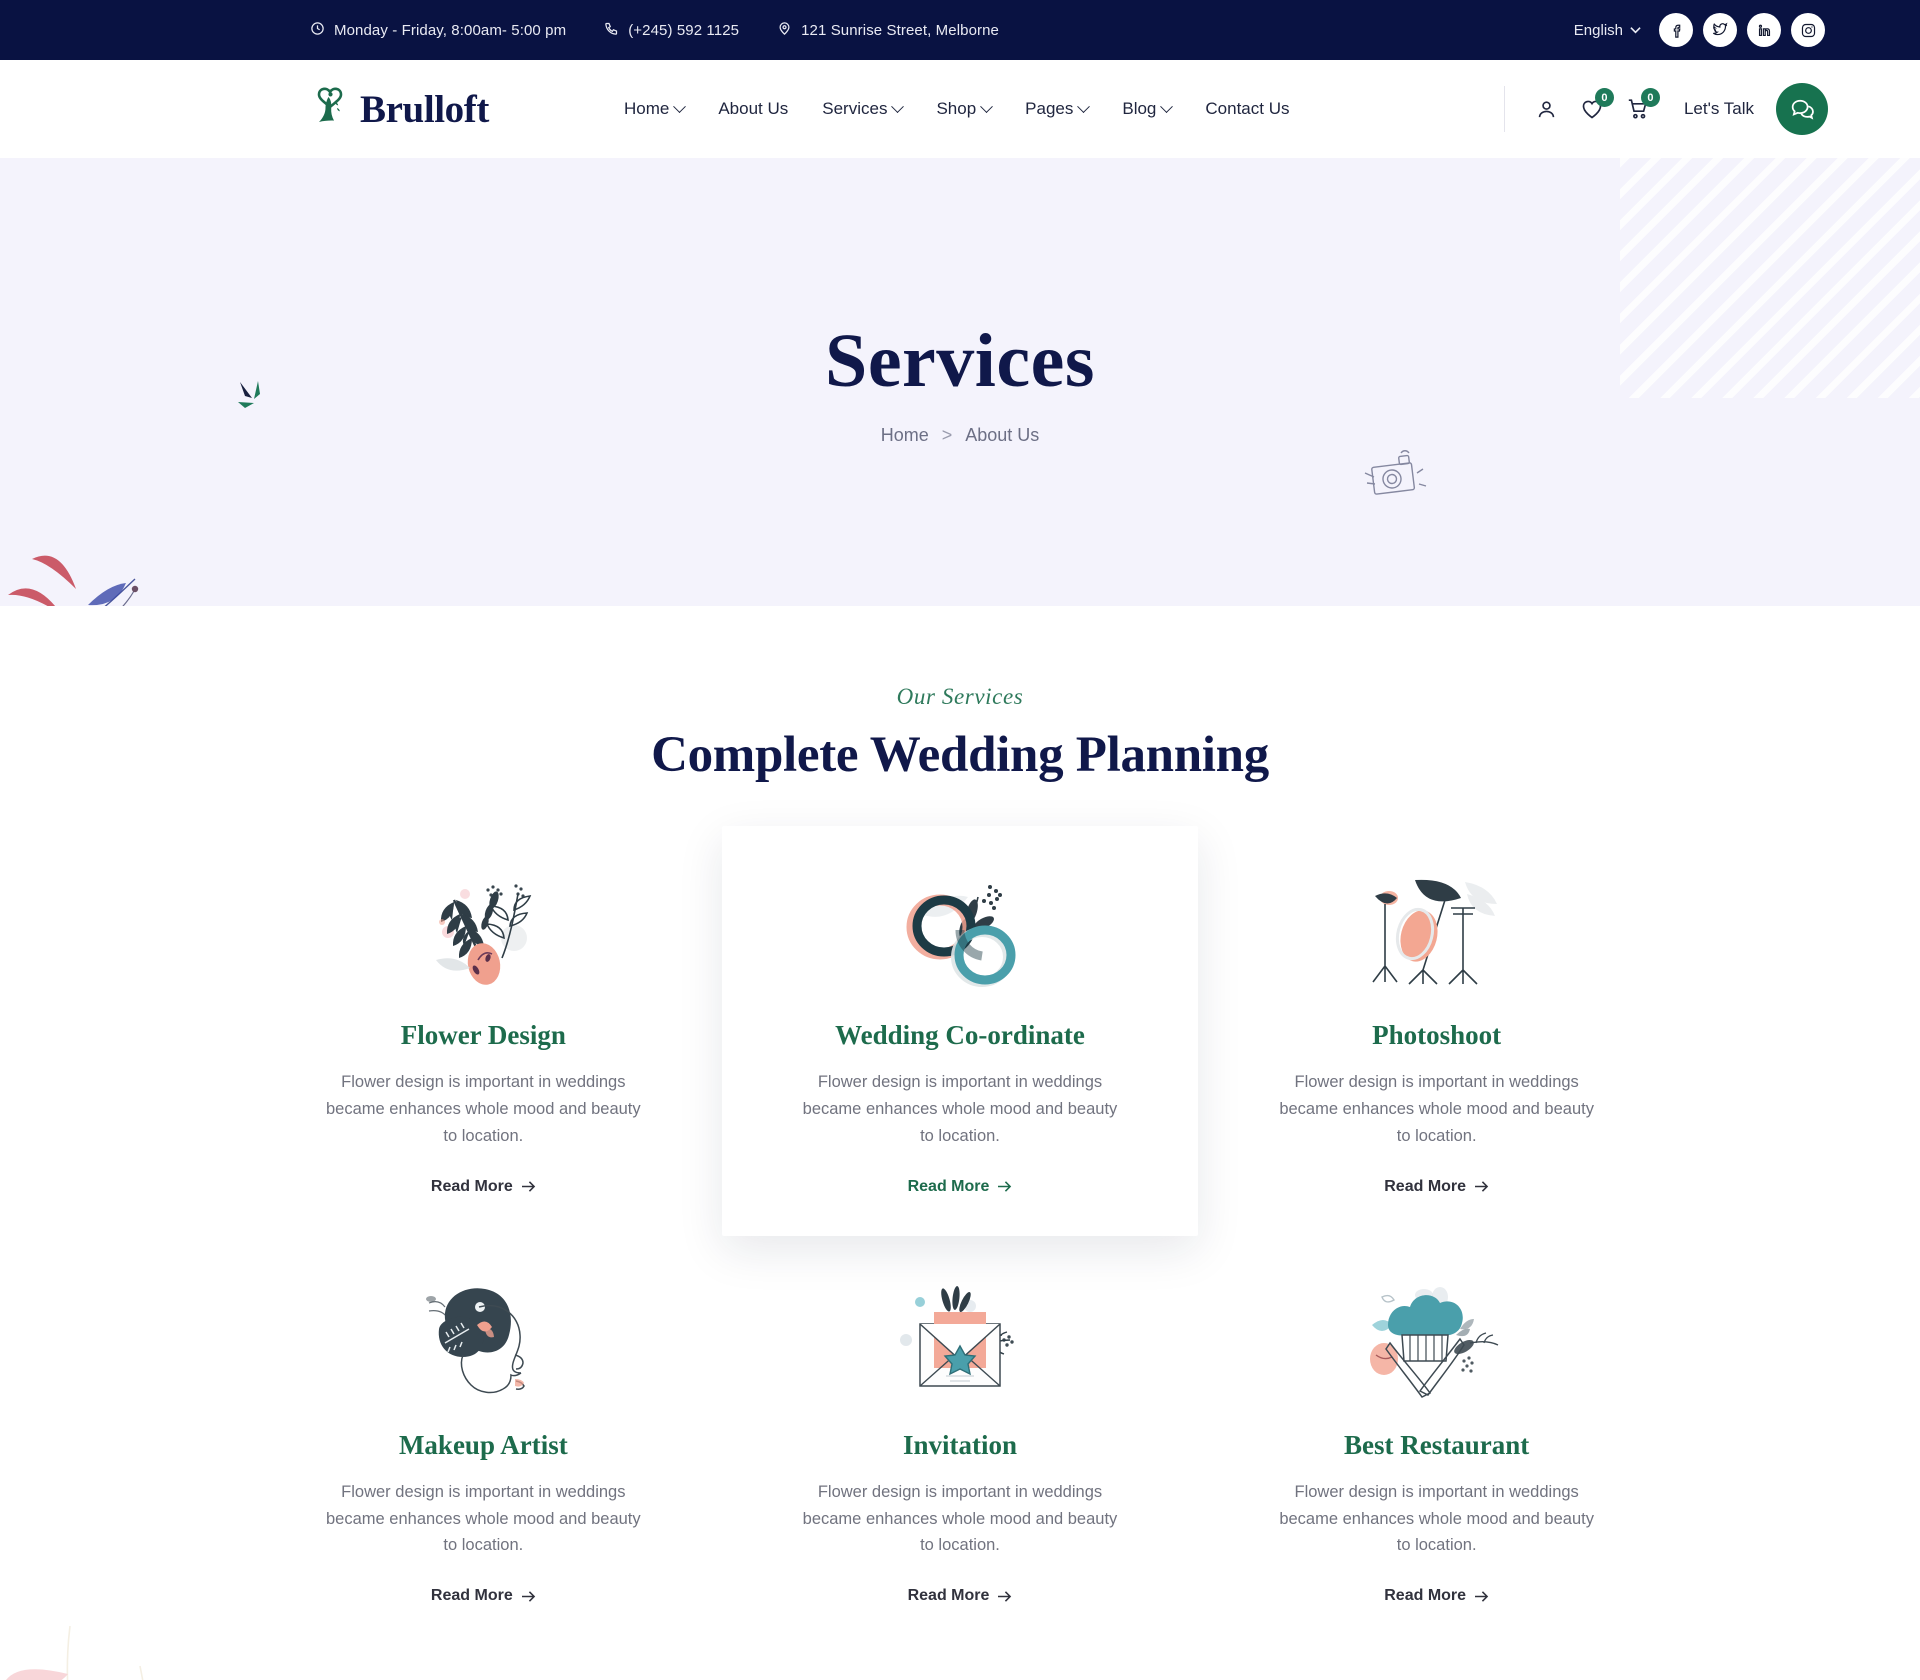 The image size is (1920, 1680). Describe the element at coordinates (960, 696) in the screenshot. I see `section-eyebrow: Our Services` at that location.